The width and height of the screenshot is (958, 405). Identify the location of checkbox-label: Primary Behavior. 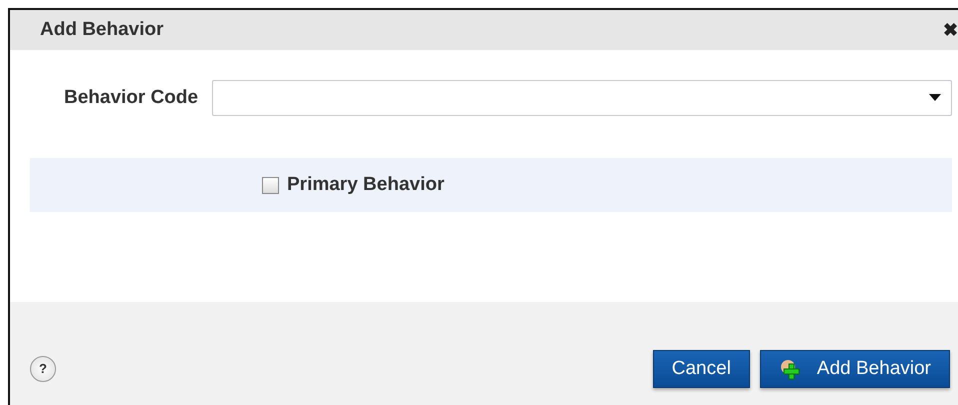
(365, 185).